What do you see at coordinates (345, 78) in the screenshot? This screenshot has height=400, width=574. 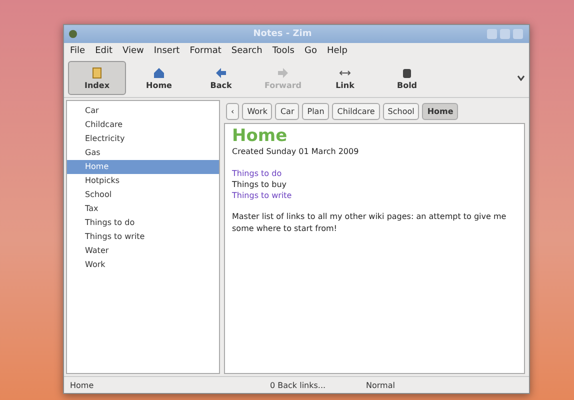 I see `toolbar-button: Link` at bounding box center [345, 78].